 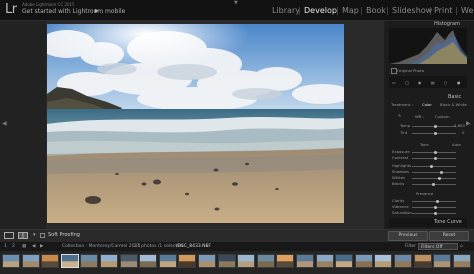 What do you see at coordinates (13, 246) in the screenshot?
I see `page-2-button: 2` at bounding box center [13, 246].